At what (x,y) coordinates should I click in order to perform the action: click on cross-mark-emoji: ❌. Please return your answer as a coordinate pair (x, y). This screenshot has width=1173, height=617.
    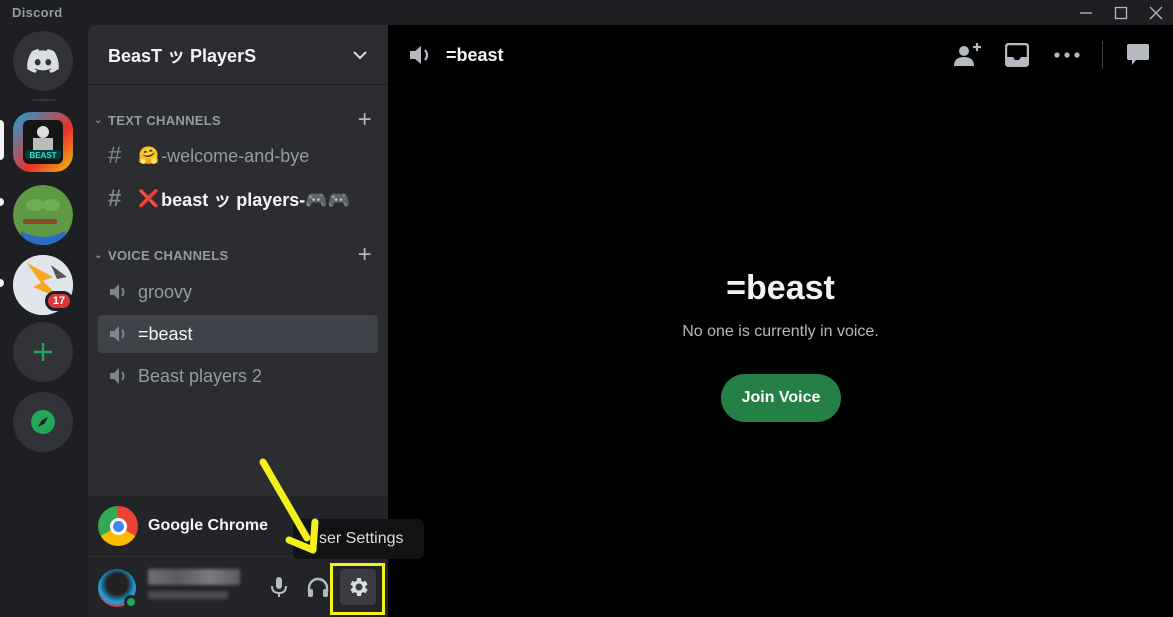
    Looking at the image, I should click on (149, 198).